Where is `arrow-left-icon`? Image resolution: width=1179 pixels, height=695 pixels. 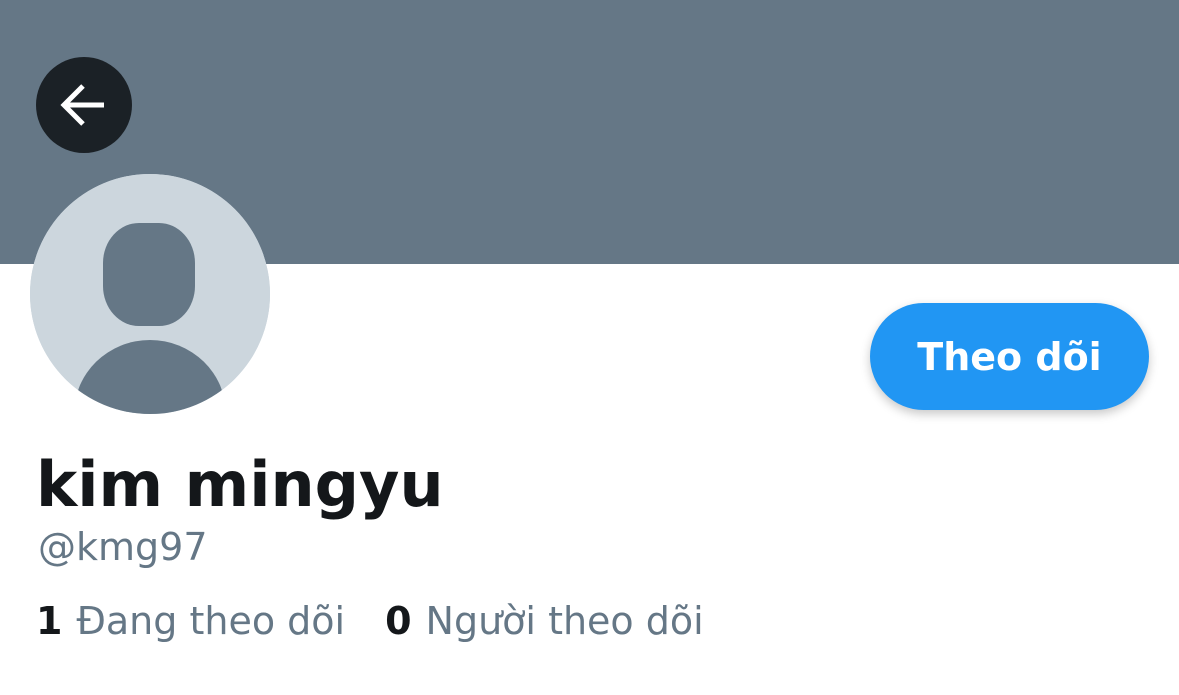
arrow-left-icon is located at coordinates (82, 105).